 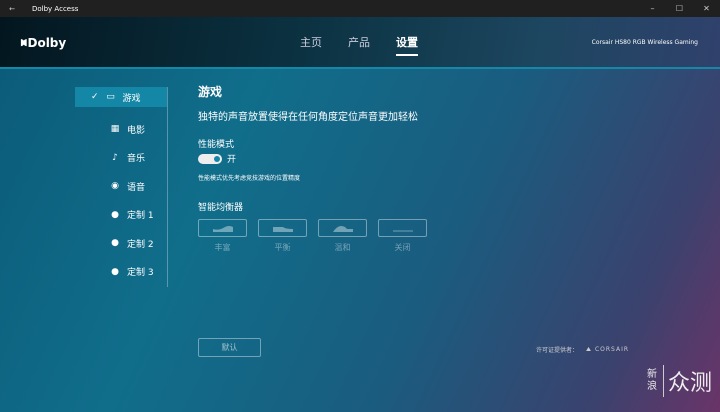 I want to click on corsair-text: CORSAIR, so click(x=612, y=349).